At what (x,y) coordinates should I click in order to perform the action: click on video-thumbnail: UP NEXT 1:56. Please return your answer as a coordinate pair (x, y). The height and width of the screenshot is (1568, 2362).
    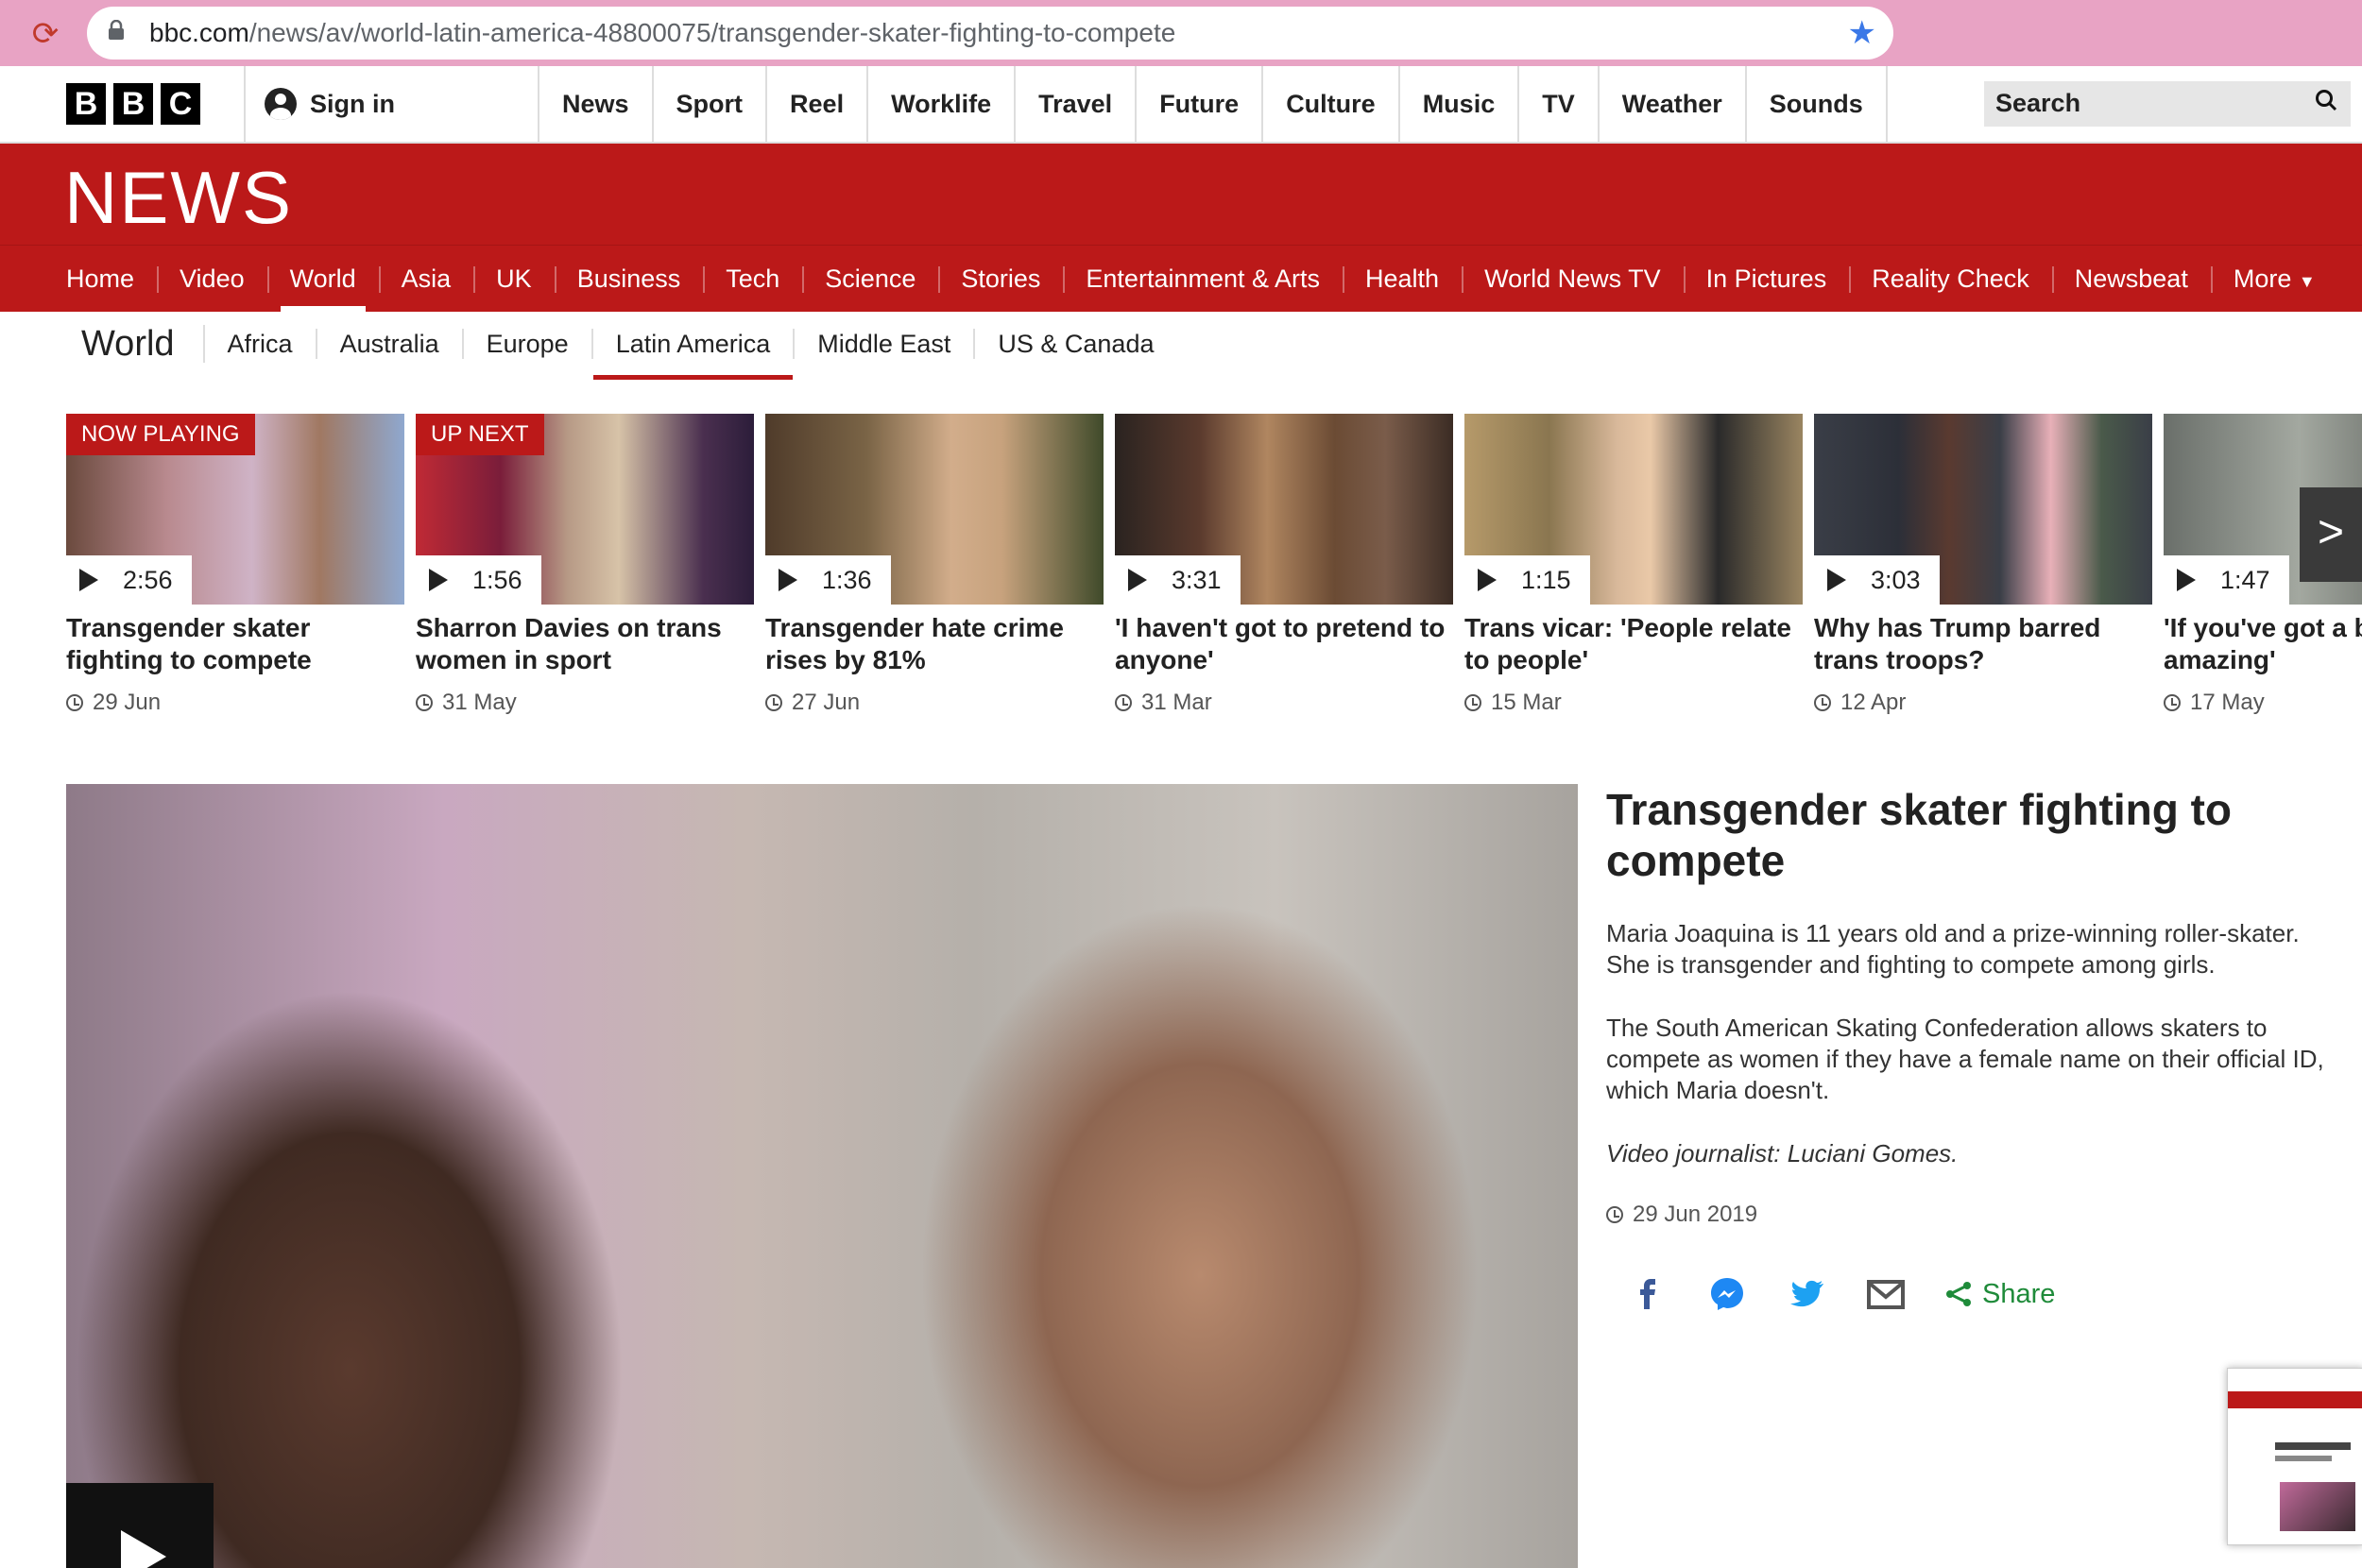
    Looking at the image, I should click on (585, 509).